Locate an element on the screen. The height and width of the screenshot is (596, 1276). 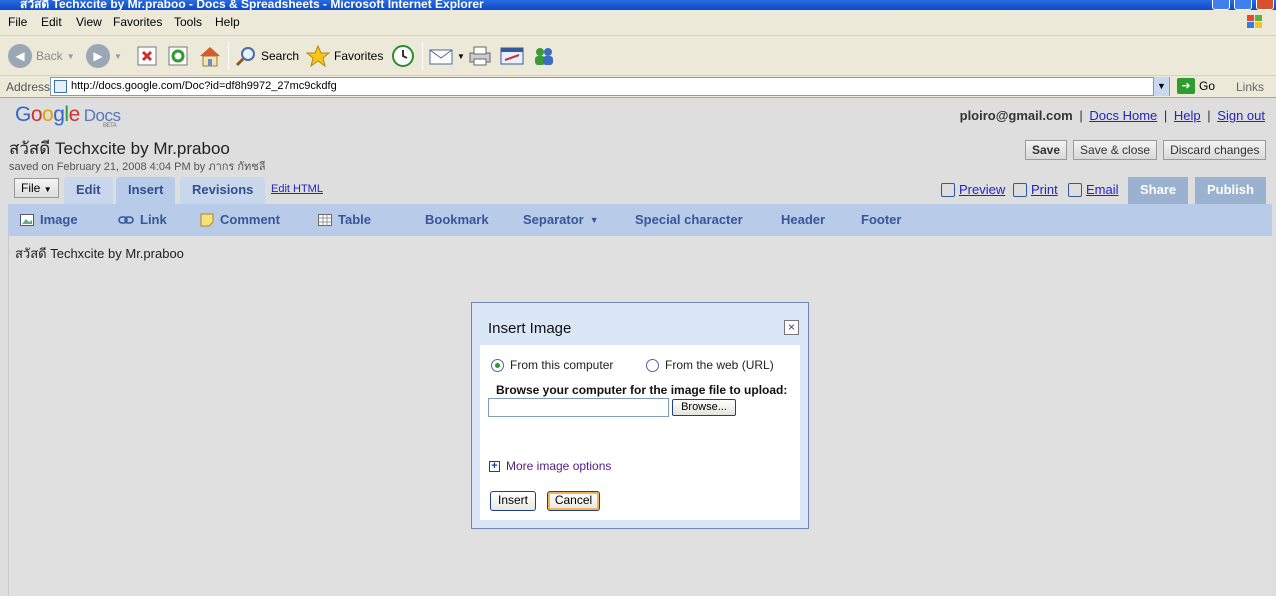
star-icon is located at coordinates (318, 56).